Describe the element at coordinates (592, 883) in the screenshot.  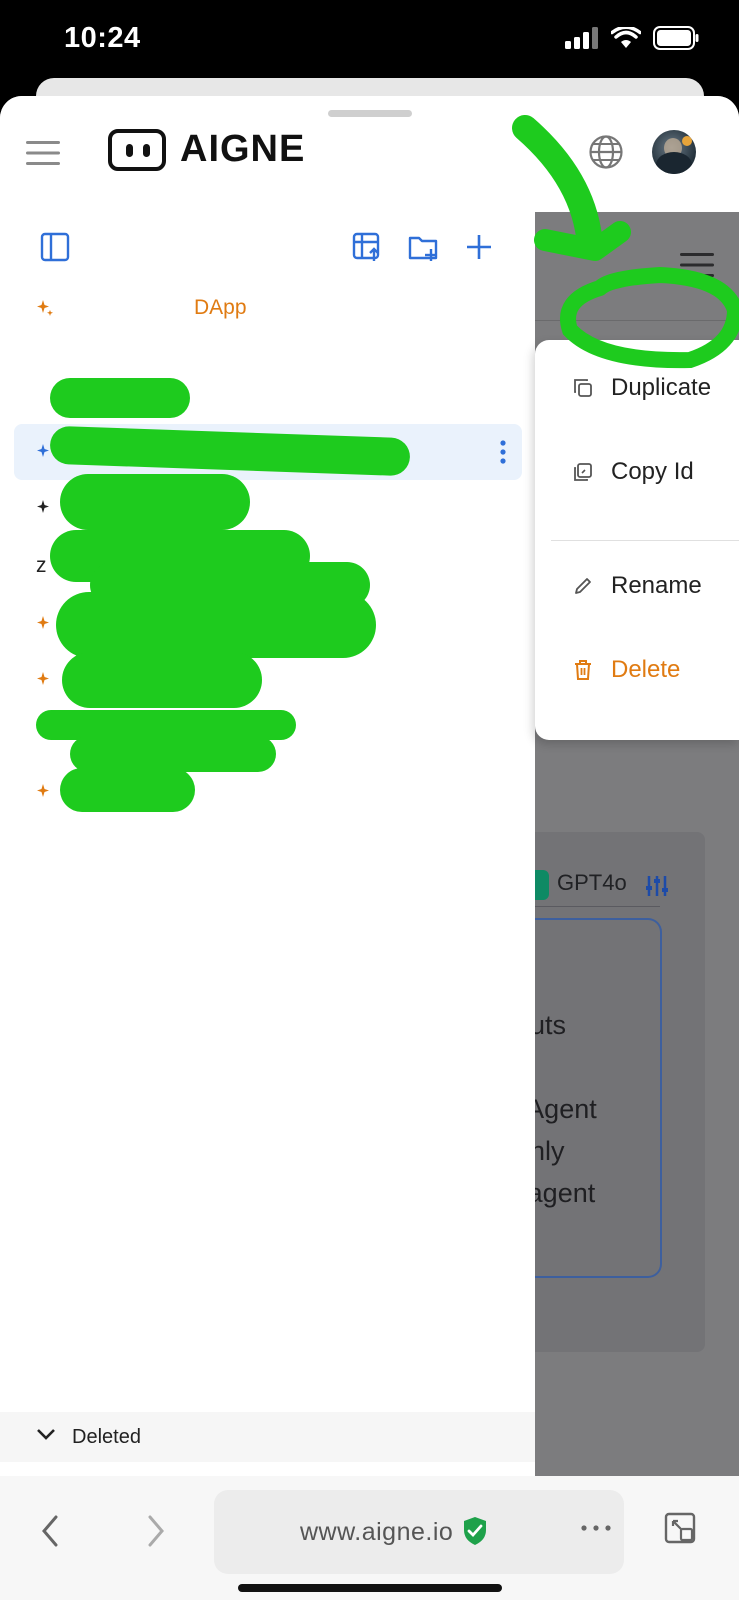
I see `model-label: GPT4o` at that location.